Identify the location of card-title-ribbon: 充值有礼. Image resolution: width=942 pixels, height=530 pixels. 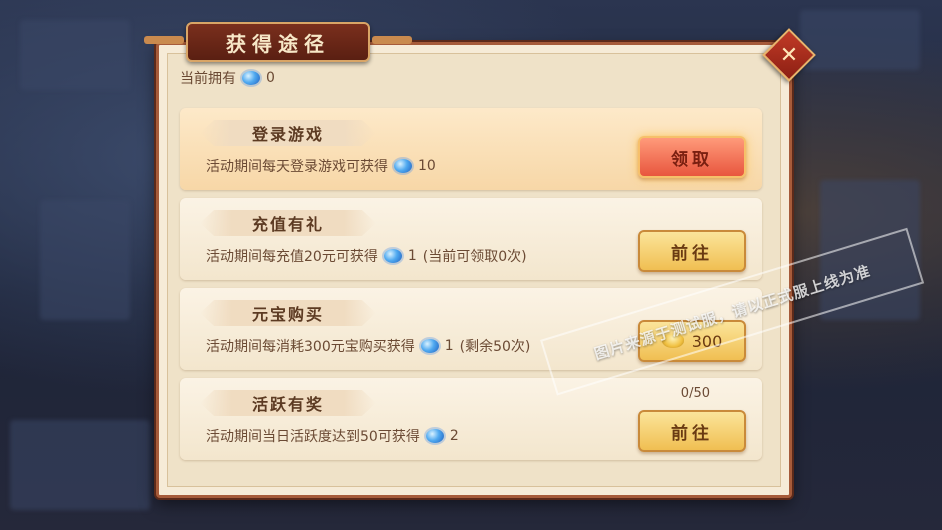
(288, 223).